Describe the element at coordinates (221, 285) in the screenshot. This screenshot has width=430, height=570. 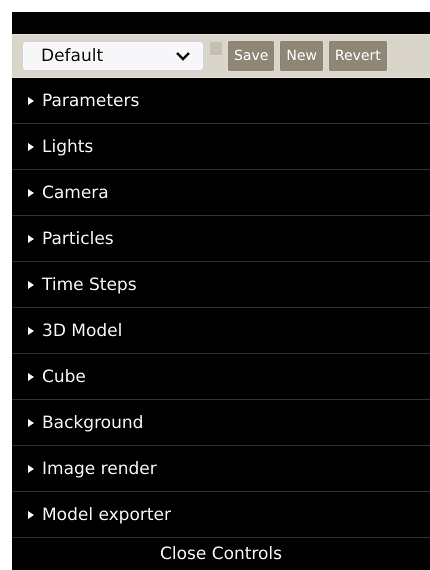
I see `folder-row: Time Steps` at that location.